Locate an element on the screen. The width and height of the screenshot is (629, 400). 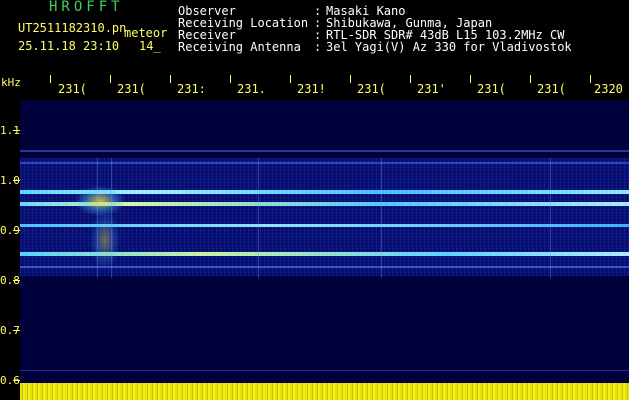
meteor-echo is located at coordinates (105, 240).